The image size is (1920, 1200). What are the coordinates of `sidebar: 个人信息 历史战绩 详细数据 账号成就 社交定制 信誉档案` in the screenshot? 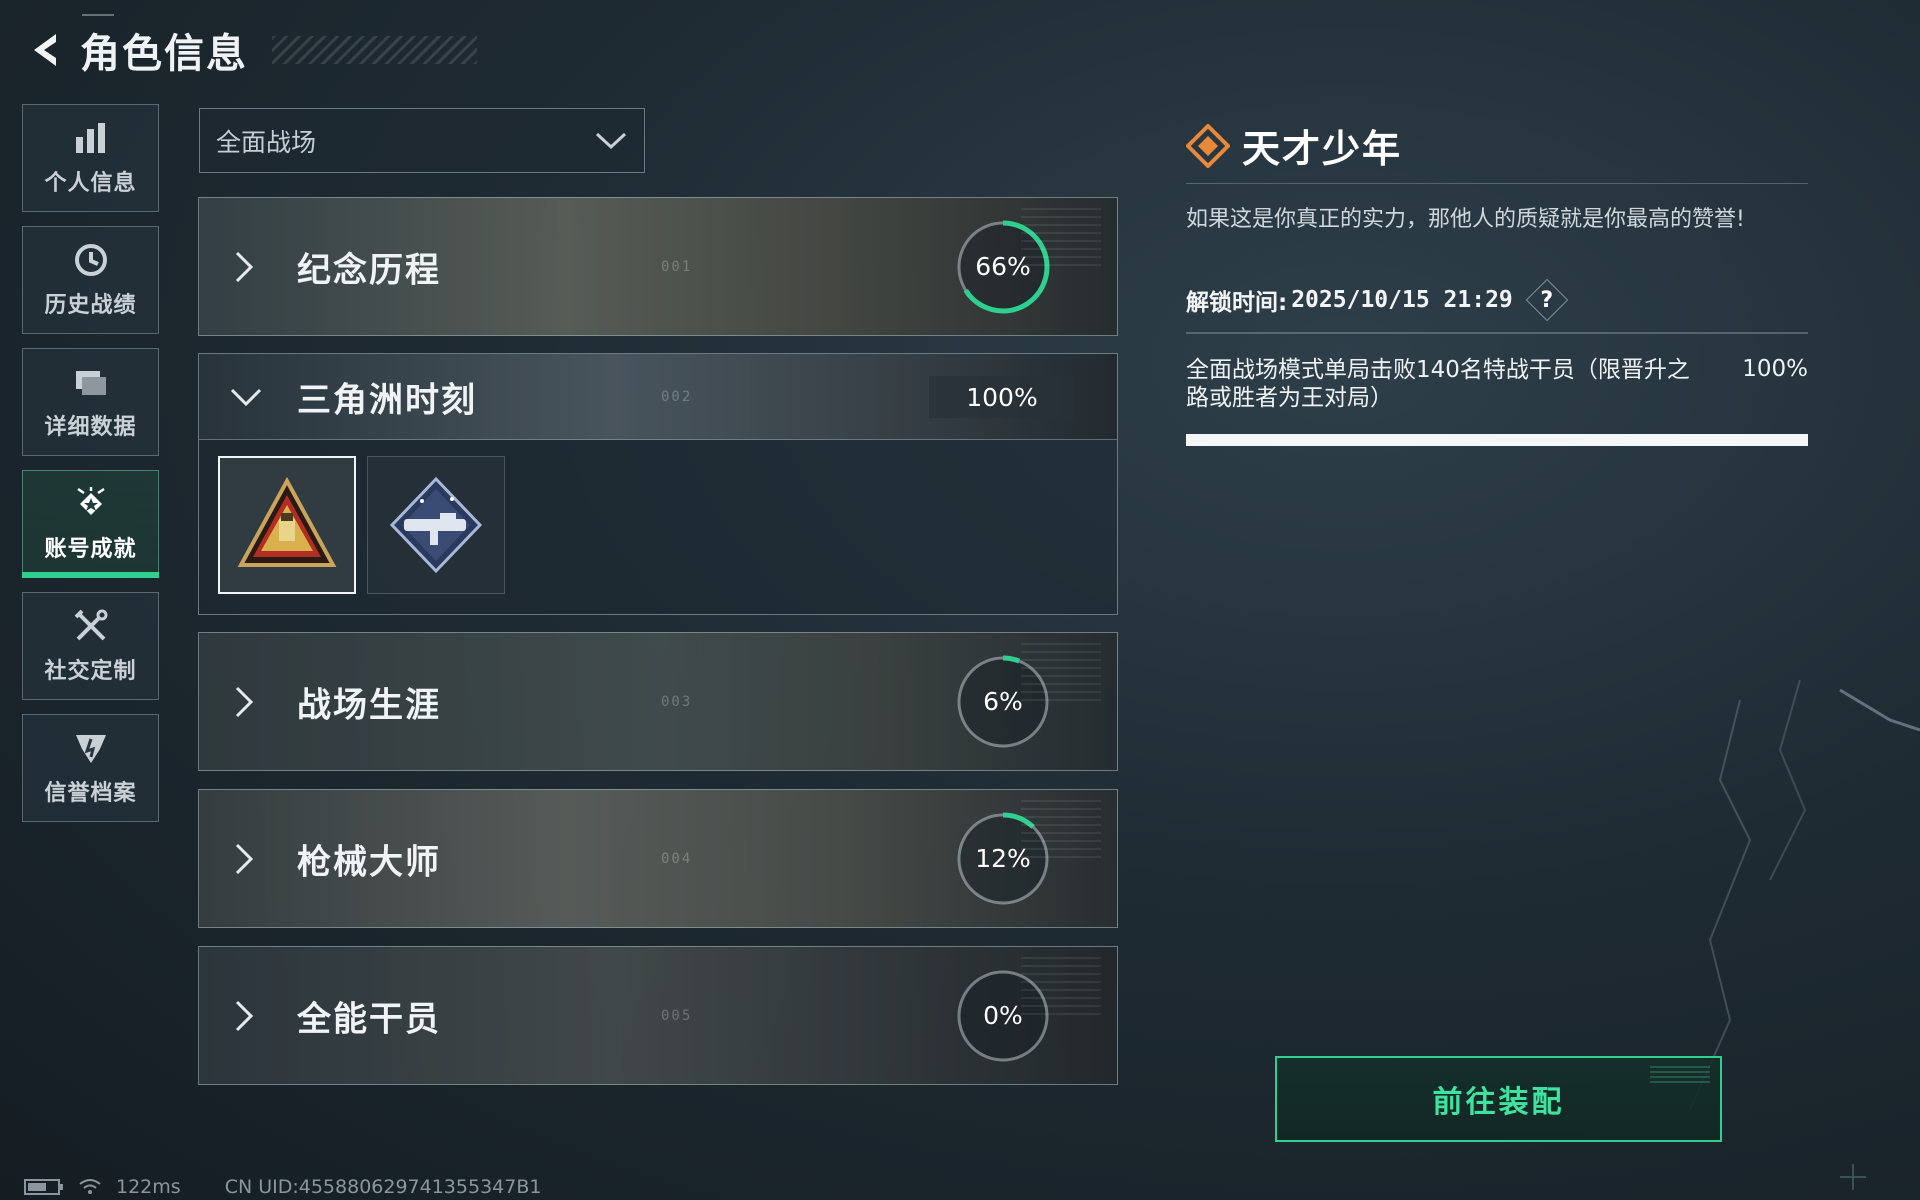 It's located at (90, 470).